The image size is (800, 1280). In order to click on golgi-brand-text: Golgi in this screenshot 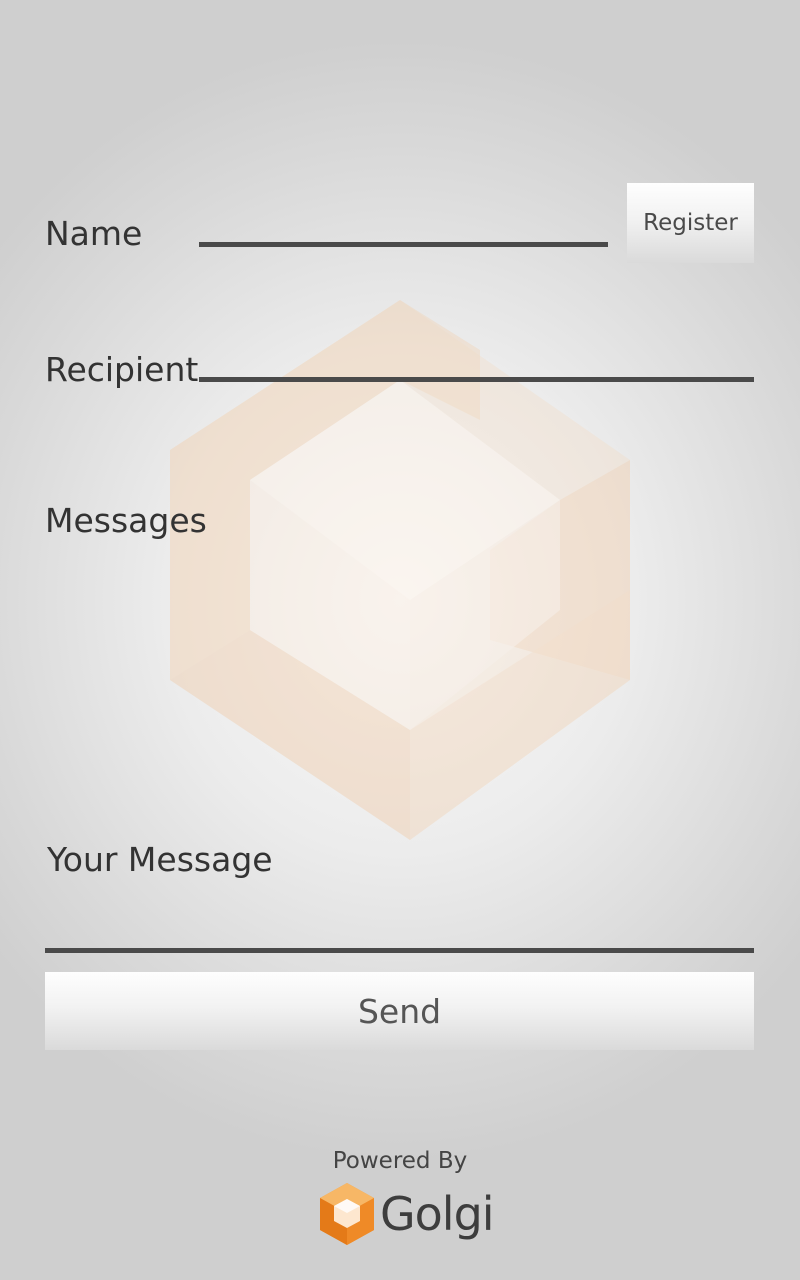, I will do `click(437, 1214)`.